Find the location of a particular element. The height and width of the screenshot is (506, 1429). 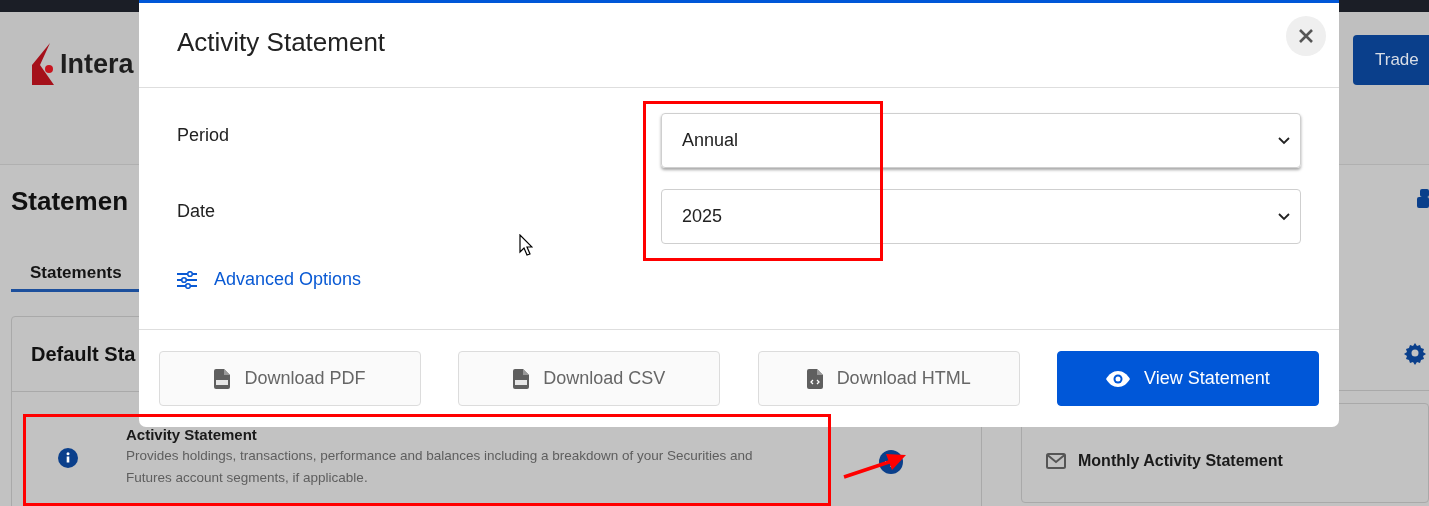

info-icon is located at coordinates (68, 457).